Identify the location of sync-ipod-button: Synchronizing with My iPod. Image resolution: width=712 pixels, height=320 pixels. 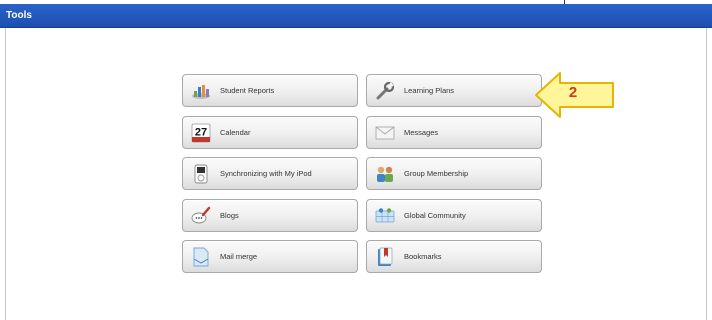
(270, 173).